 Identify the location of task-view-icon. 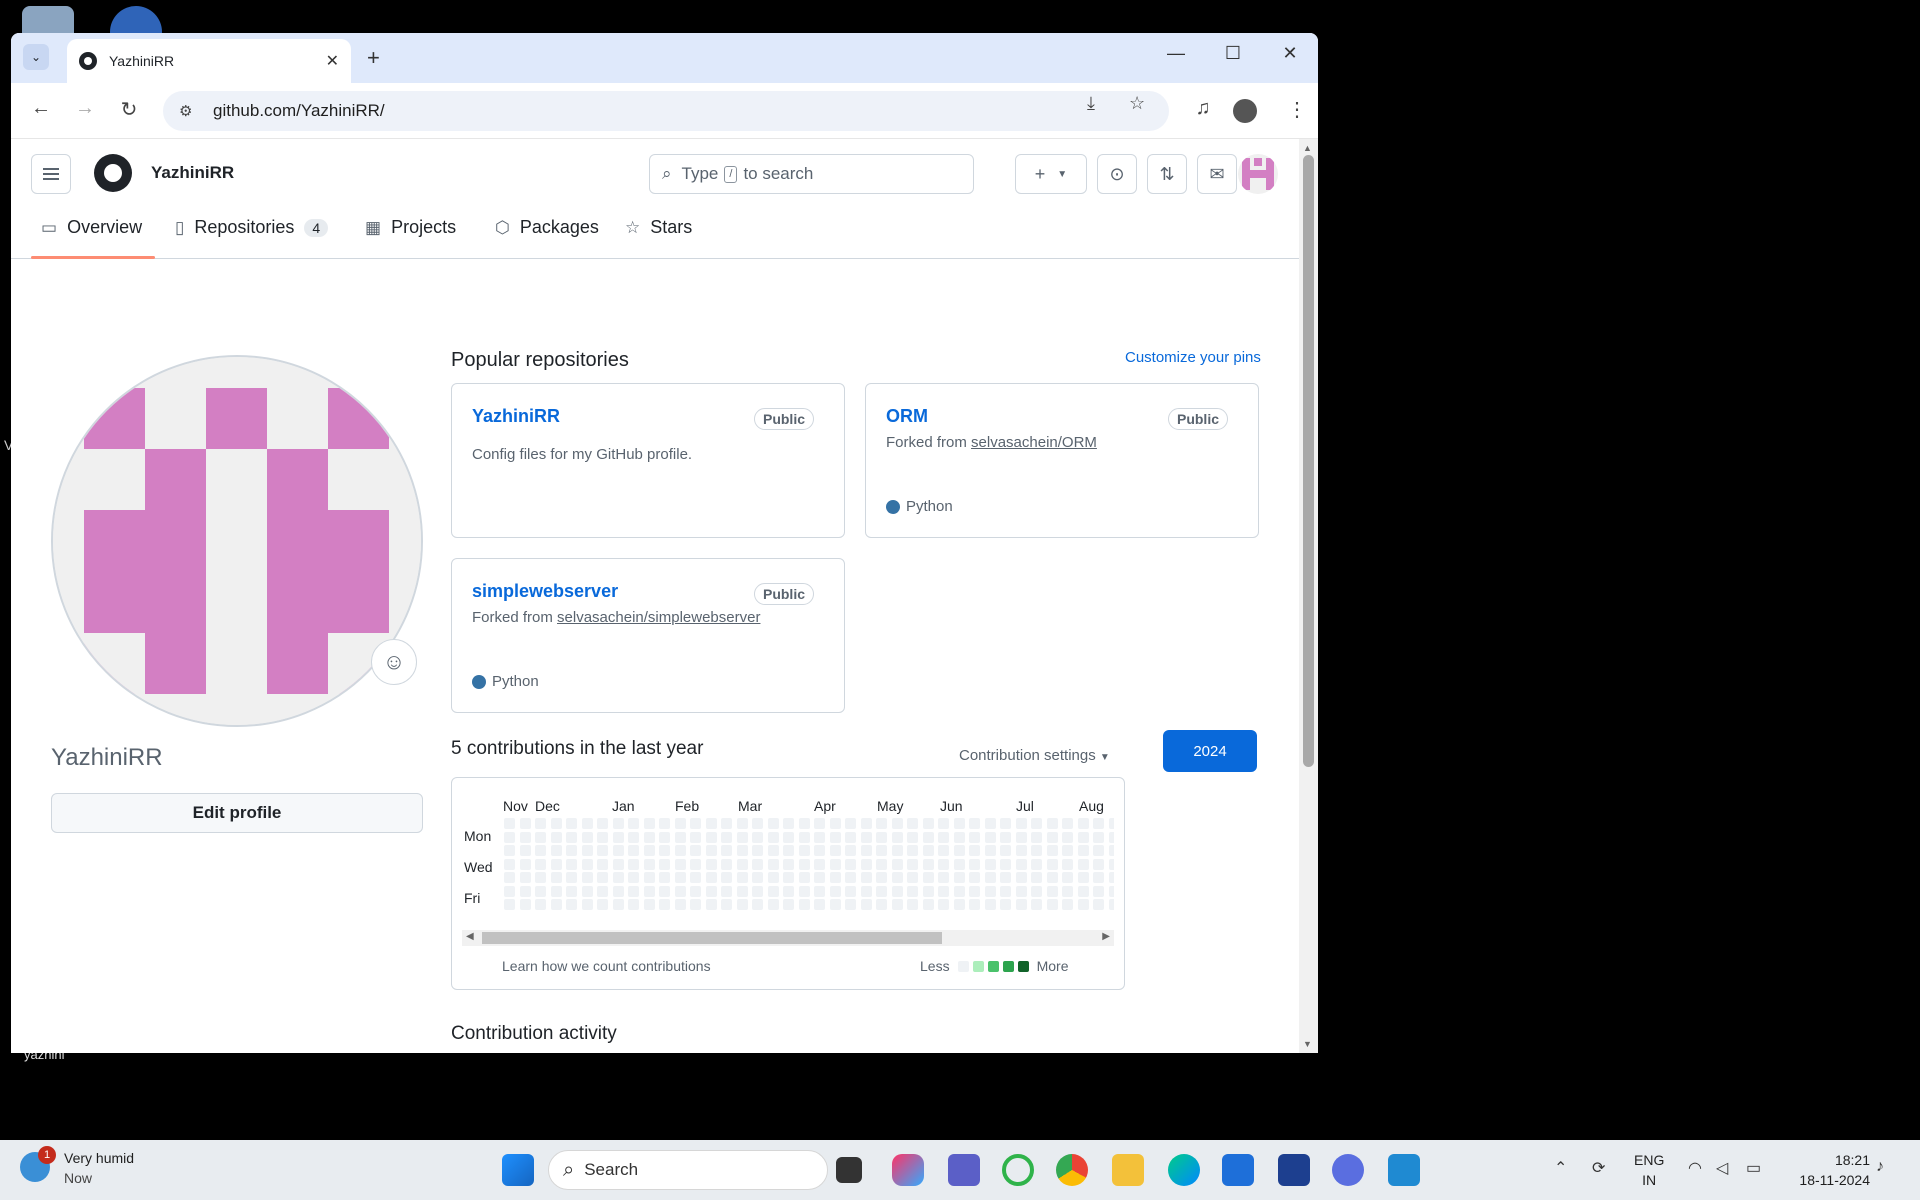
(849, 1170).